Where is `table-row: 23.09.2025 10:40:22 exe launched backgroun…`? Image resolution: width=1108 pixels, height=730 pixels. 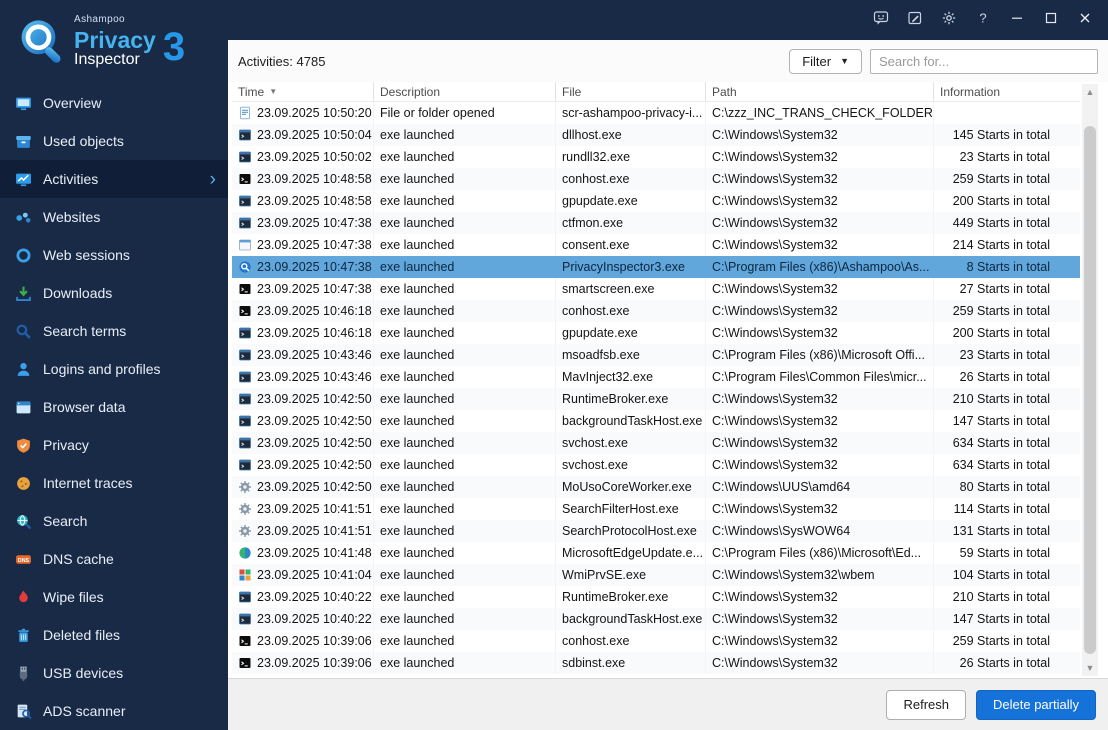 table-row: 23.09.2025 10:40:22 exe launched backgroun… is located at coordinates (656, 619).